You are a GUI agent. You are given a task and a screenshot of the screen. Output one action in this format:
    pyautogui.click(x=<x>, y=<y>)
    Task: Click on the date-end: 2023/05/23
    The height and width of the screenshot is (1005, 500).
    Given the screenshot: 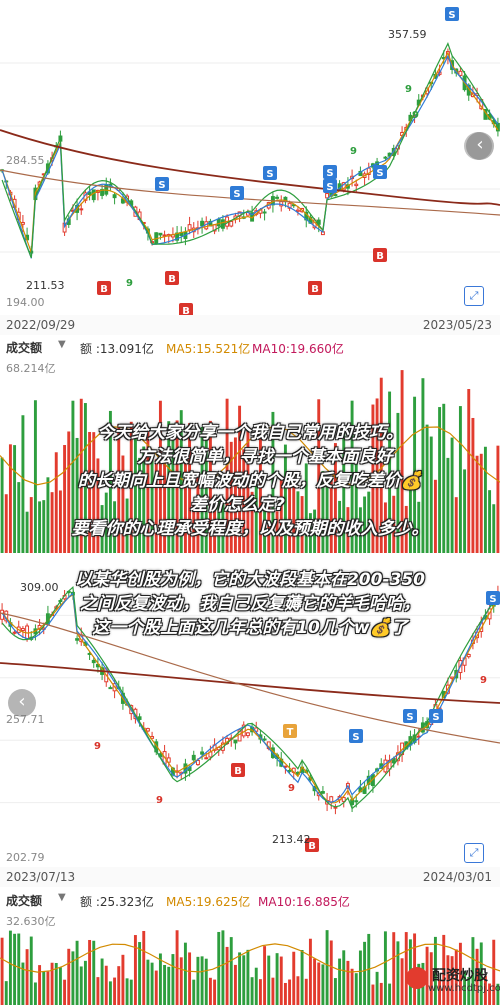 What is the action you would take?
    pyautogui.click(x=457, y=325)
    